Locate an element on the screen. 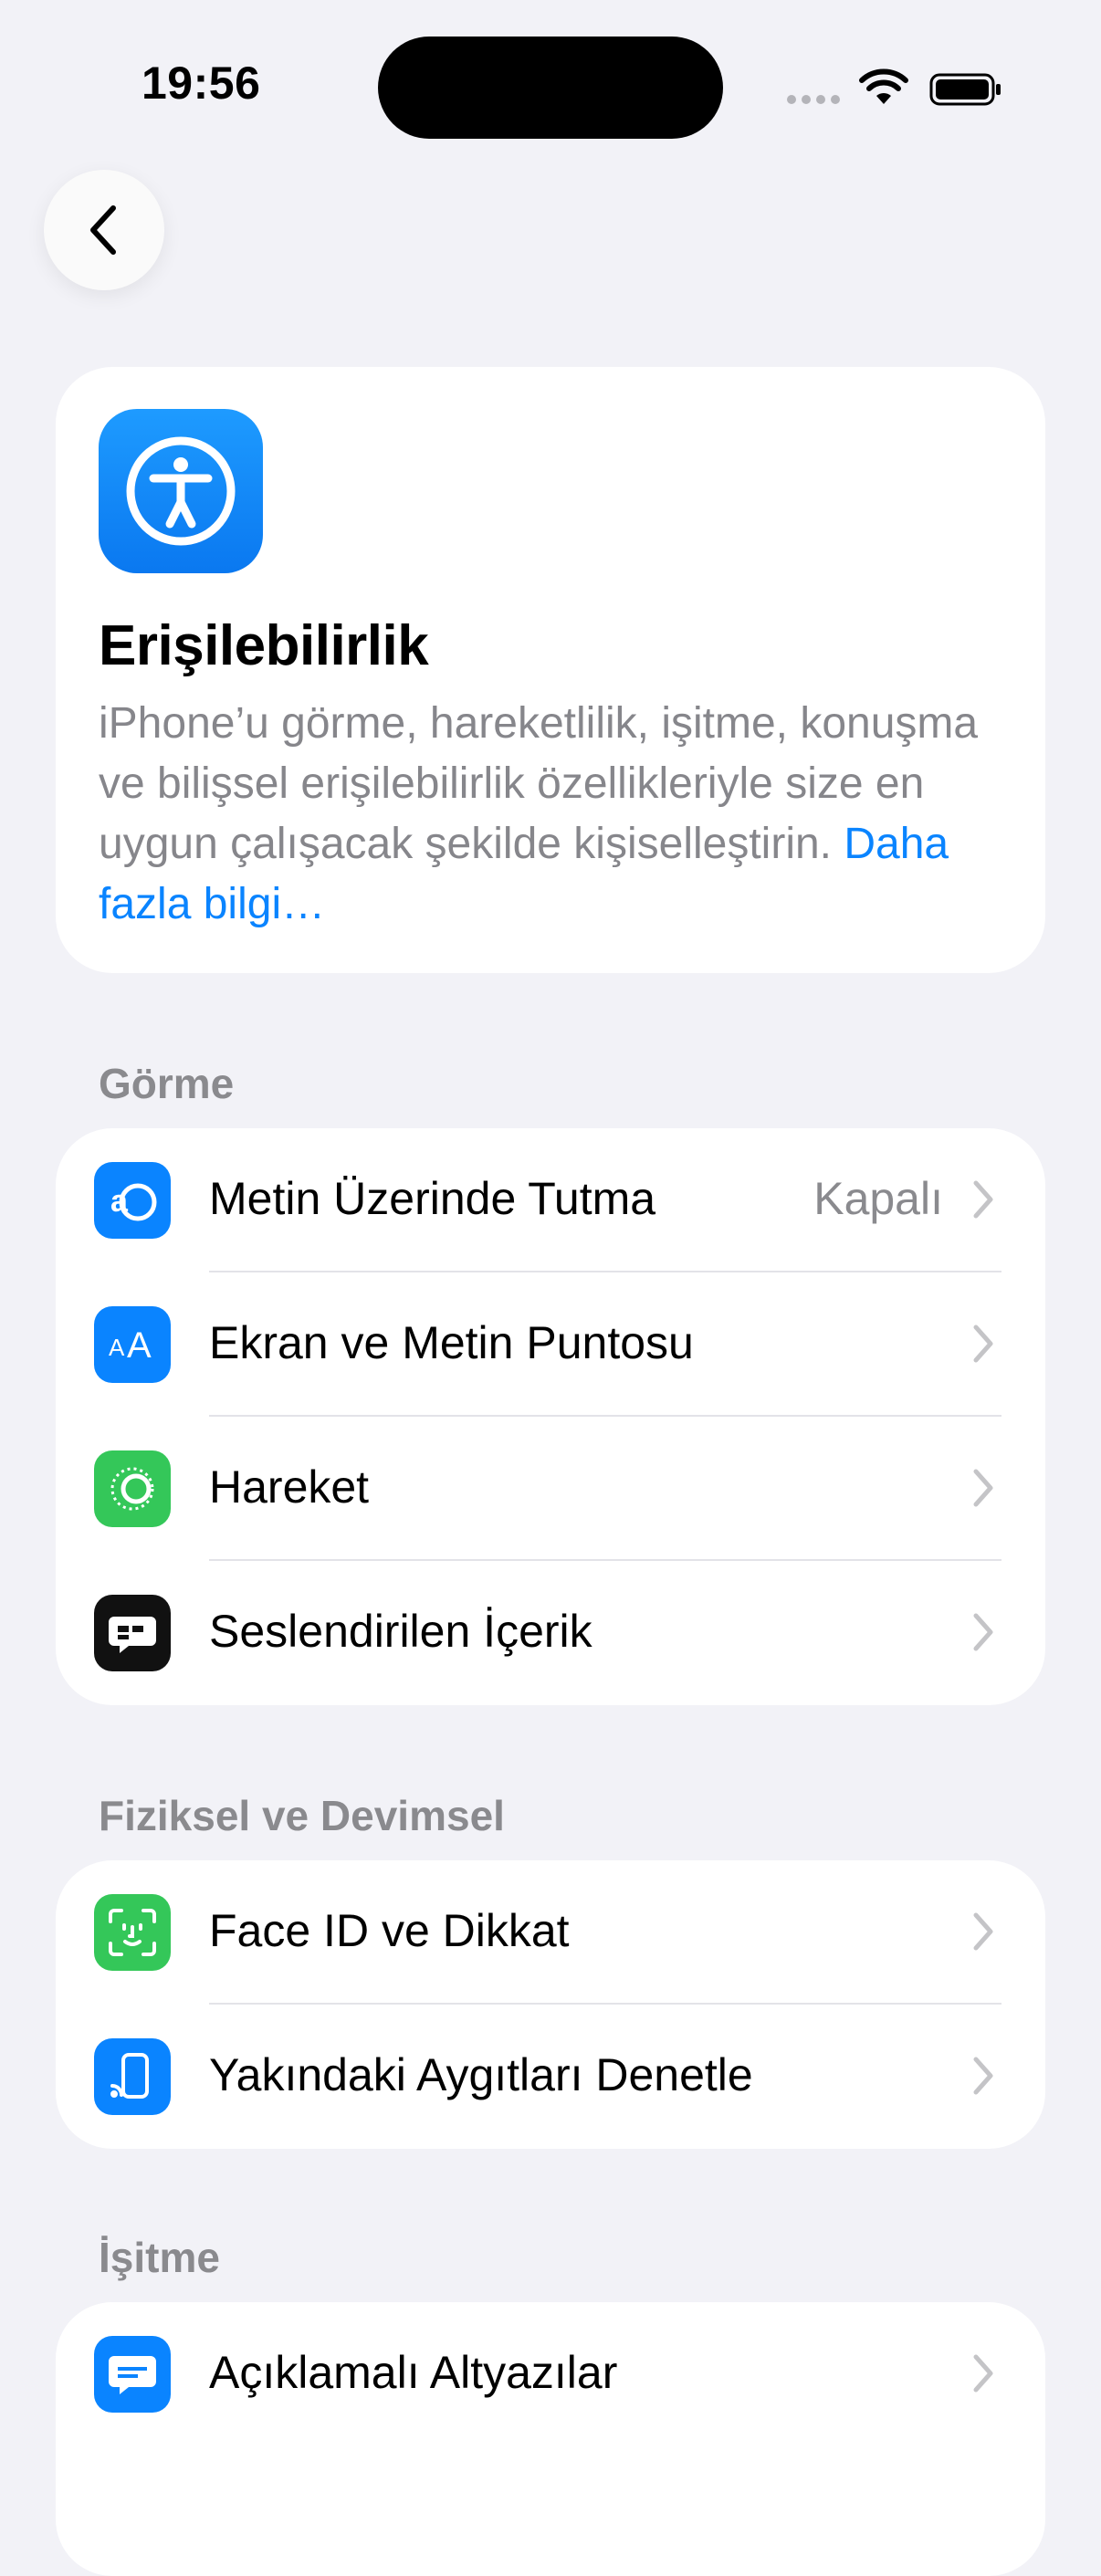 The height and width of the screenshot is (2576, 1101). spoken-content-icon is located at coordinates (132, 1633).